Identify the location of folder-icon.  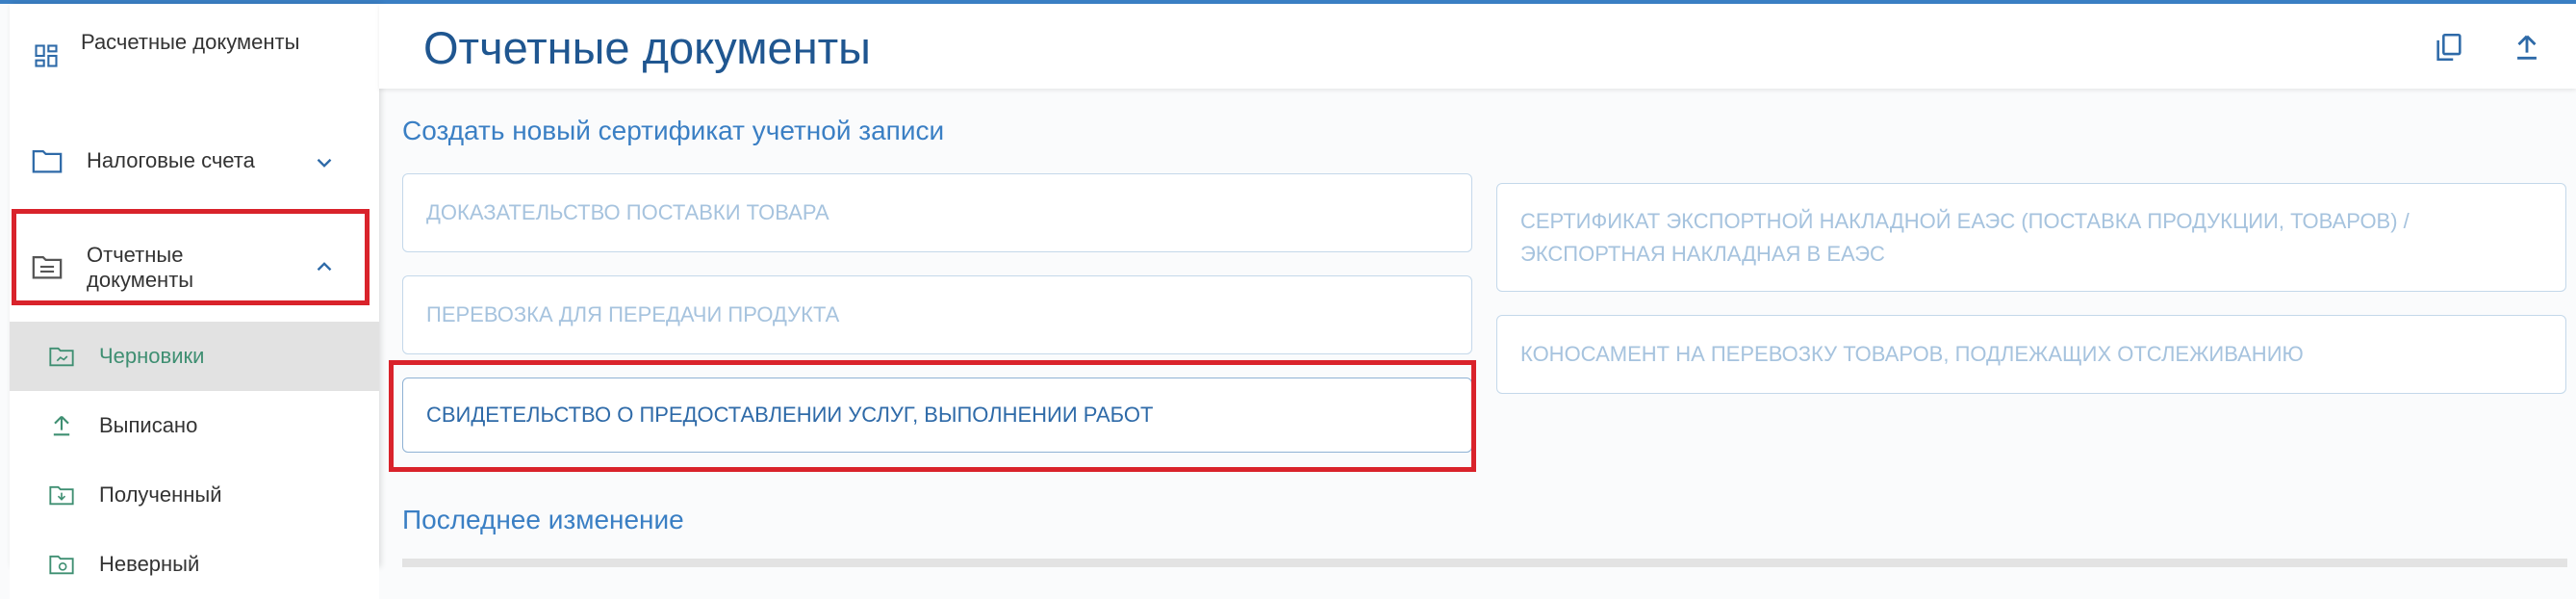
(47, 161).